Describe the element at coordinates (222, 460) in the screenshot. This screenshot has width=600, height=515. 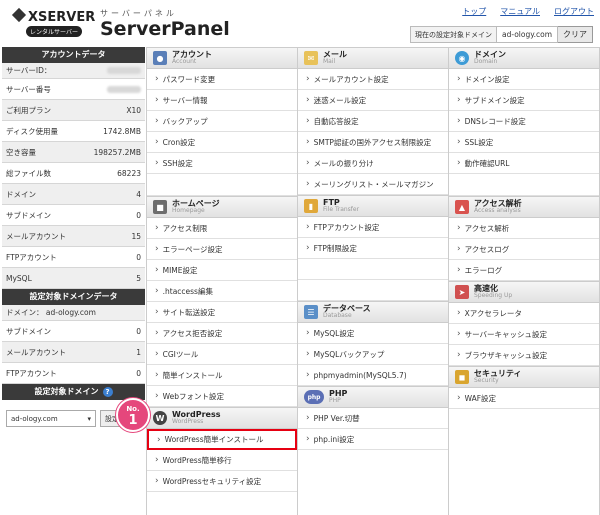
I see `menu-wordpress-easy-migration: WordPress簡単移行` at that location.